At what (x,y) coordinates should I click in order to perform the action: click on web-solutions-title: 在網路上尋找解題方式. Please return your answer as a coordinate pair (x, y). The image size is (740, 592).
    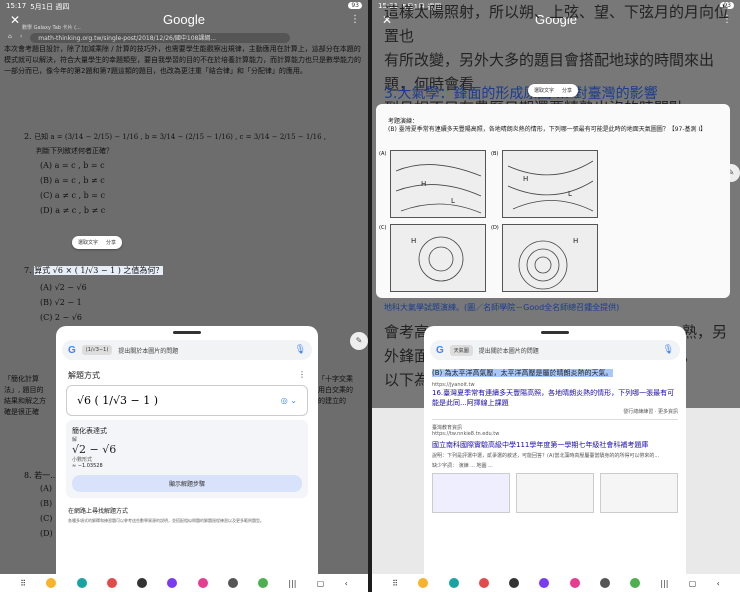
    Looking at the image, I should click on (98, 511).